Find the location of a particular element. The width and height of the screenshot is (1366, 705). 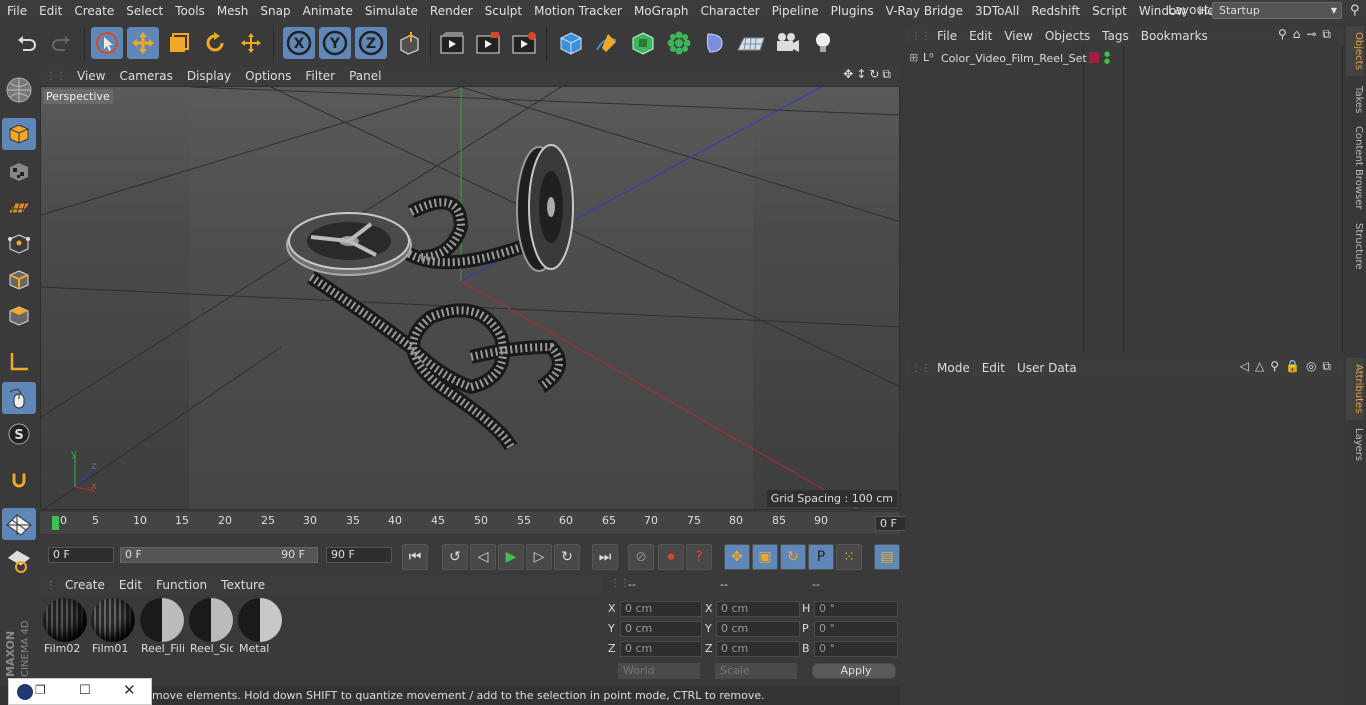

viewport-menu-filter: Filter is located at coordinates (320, 76).